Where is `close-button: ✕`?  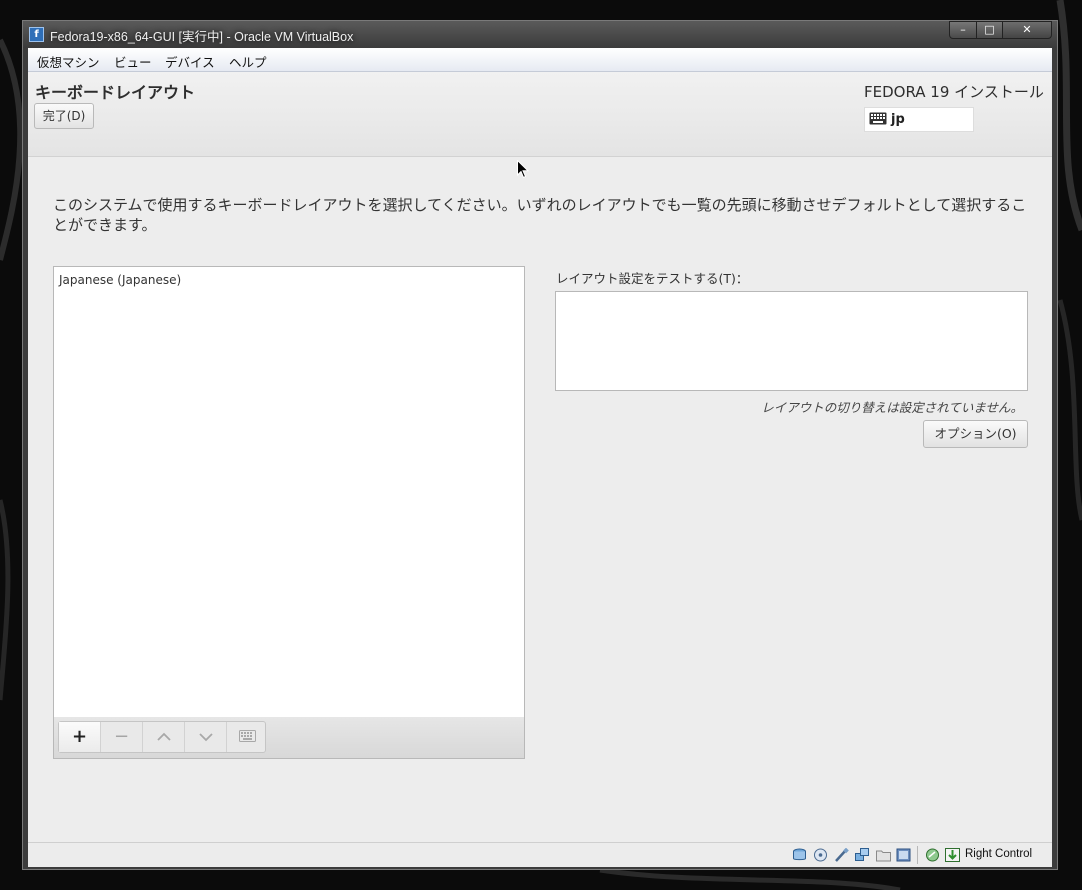
close-button: ✕ is located at coordinates (1027, 30).